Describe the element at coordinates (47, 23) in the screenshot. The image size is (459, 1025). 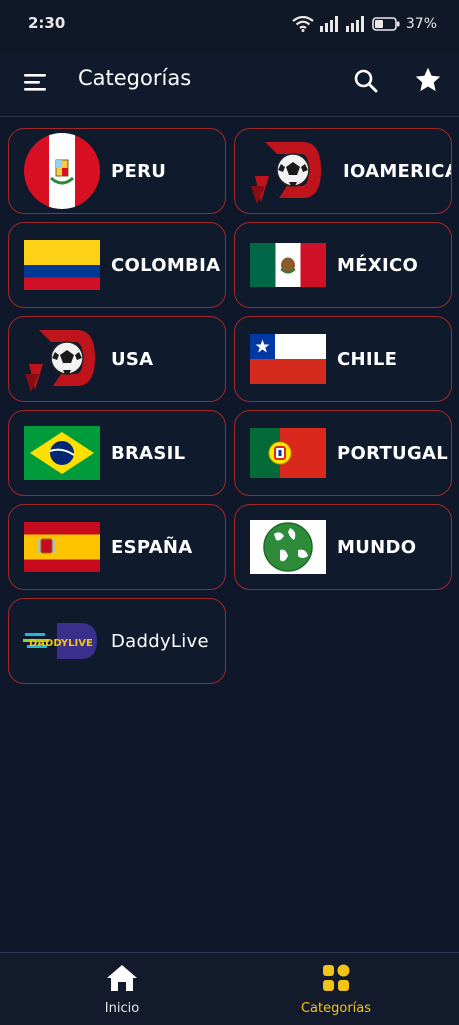
I see `status-time: 2:30` at that location.